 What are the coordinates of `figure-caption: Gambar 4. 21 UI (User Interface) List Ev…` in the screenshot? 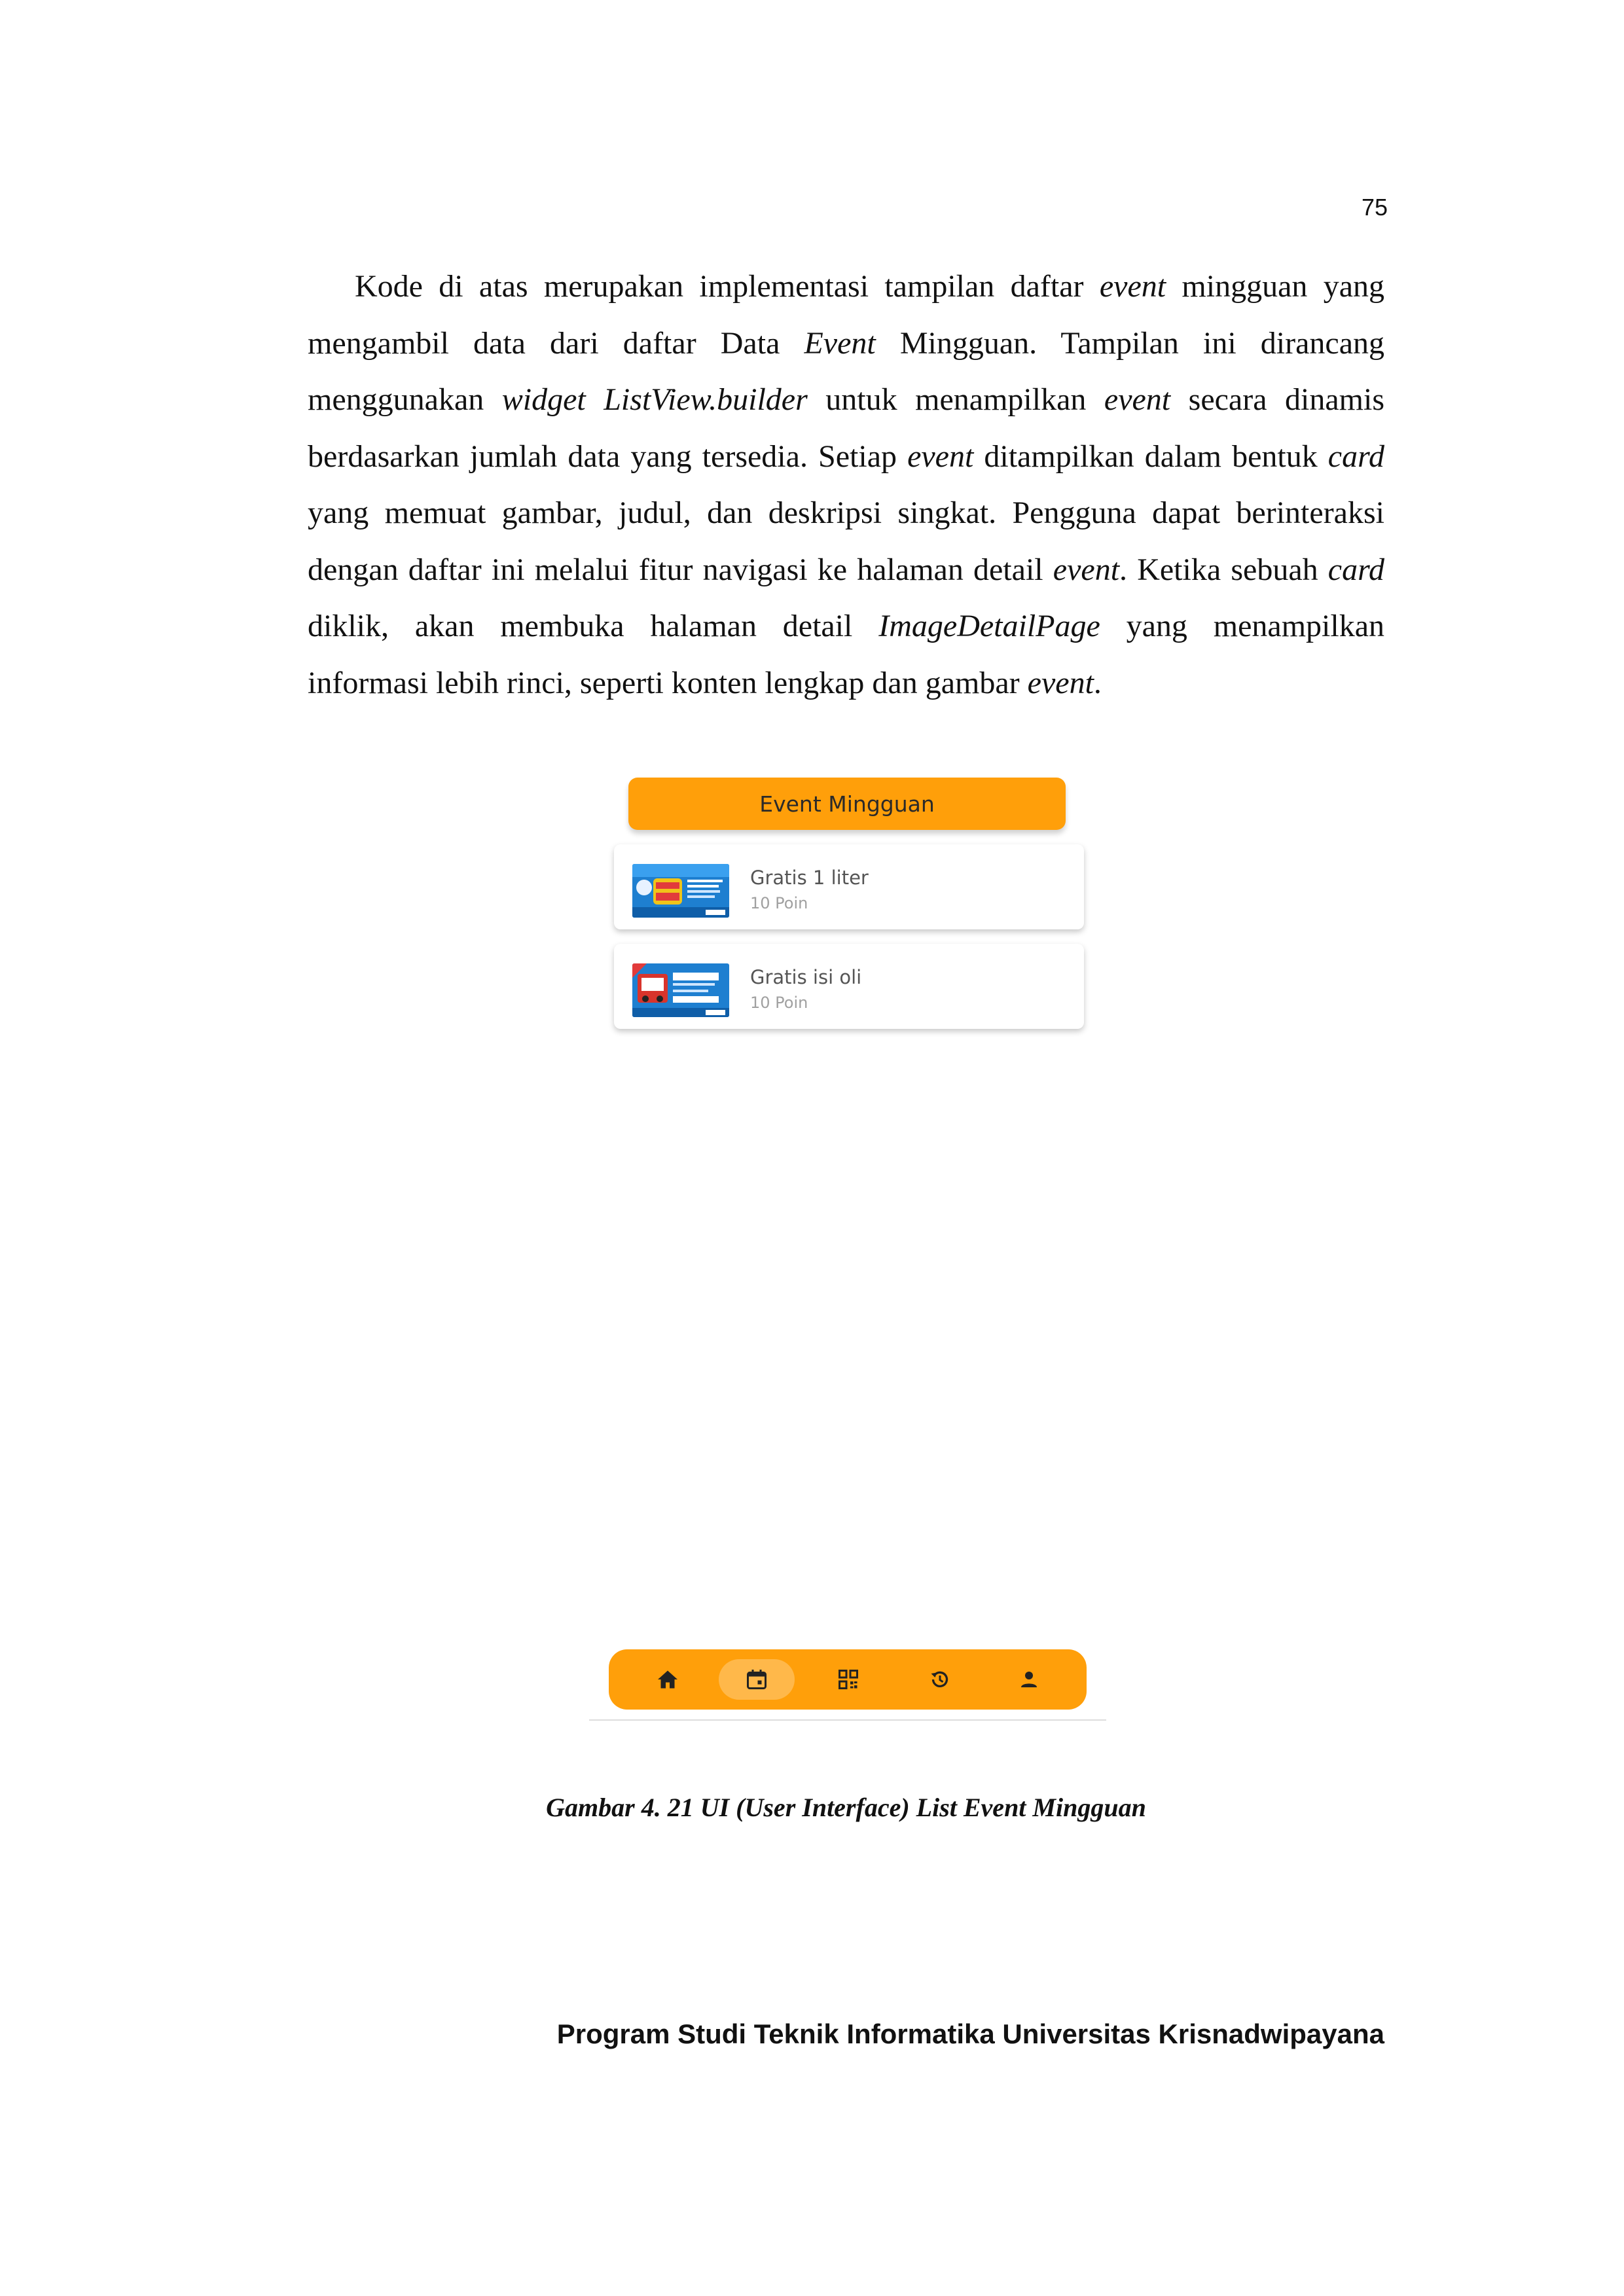 It's located at (846, 1807).